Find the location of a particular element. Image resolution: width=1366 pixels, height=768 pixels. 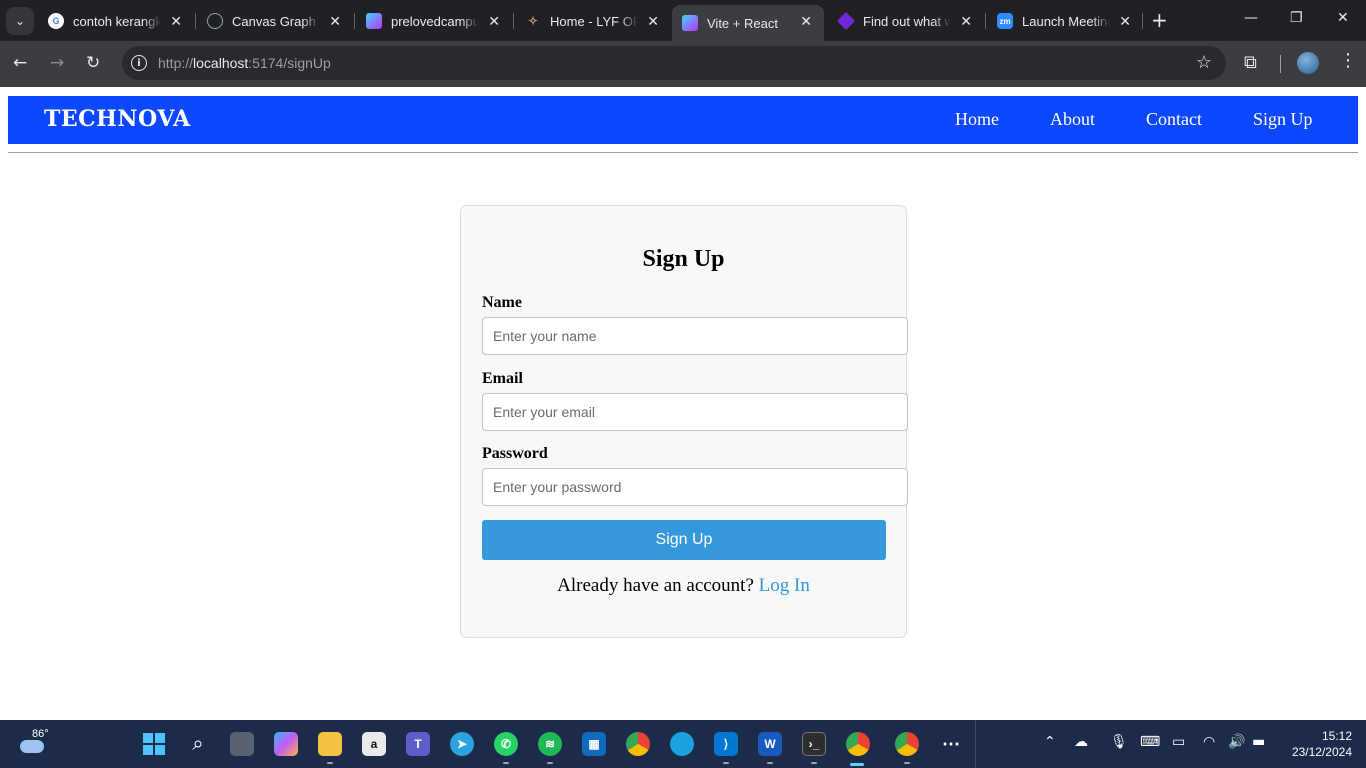

name-input is located at coordinates (695, 336).